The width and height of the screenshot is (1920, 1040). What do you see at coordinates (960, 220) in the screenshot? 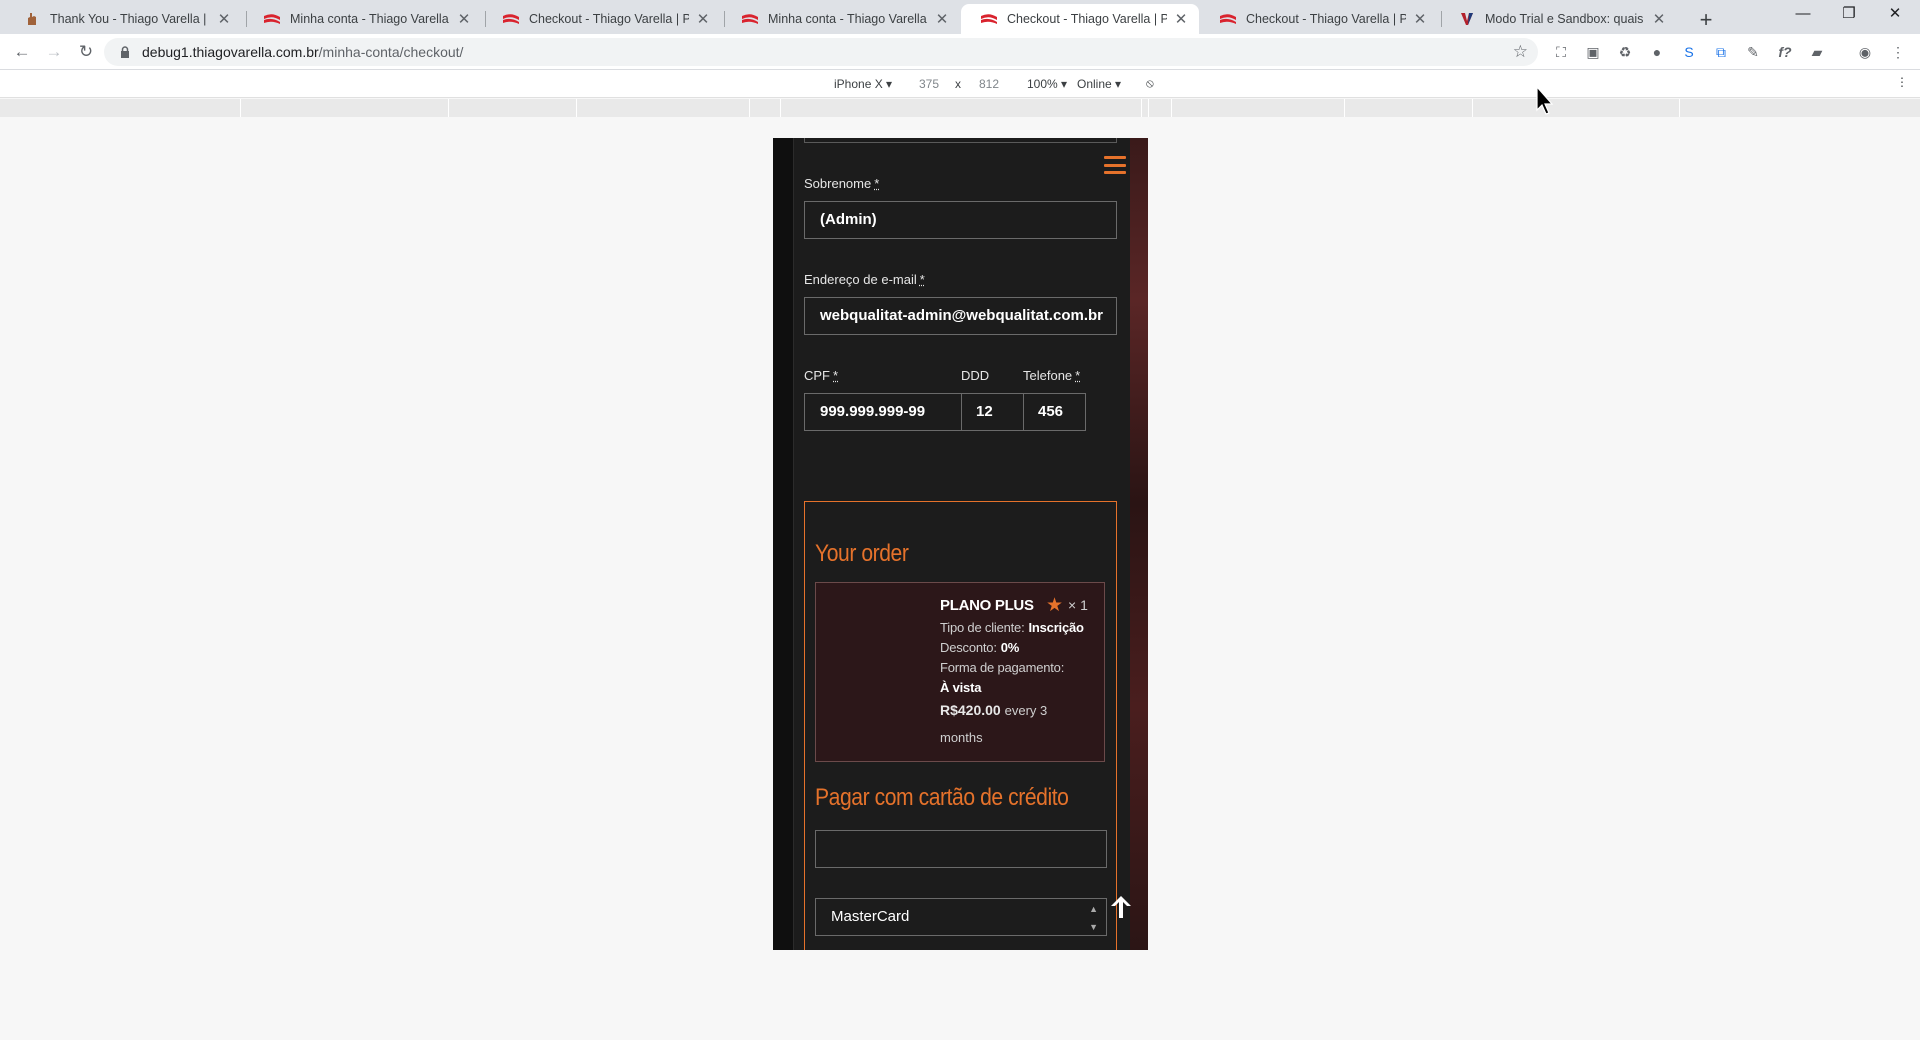
I see `sobrenome-field: (Admin)` at bounding box center [960, 220].